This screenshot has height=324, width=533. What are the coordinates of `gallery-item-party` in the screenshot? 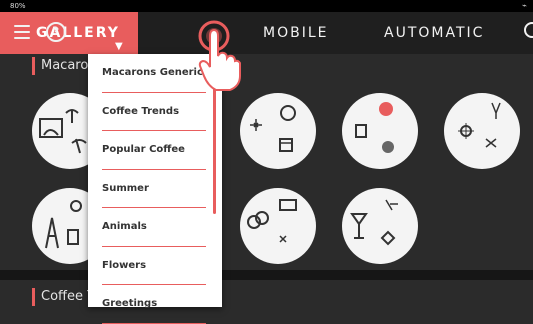 It's located at (278, 131).